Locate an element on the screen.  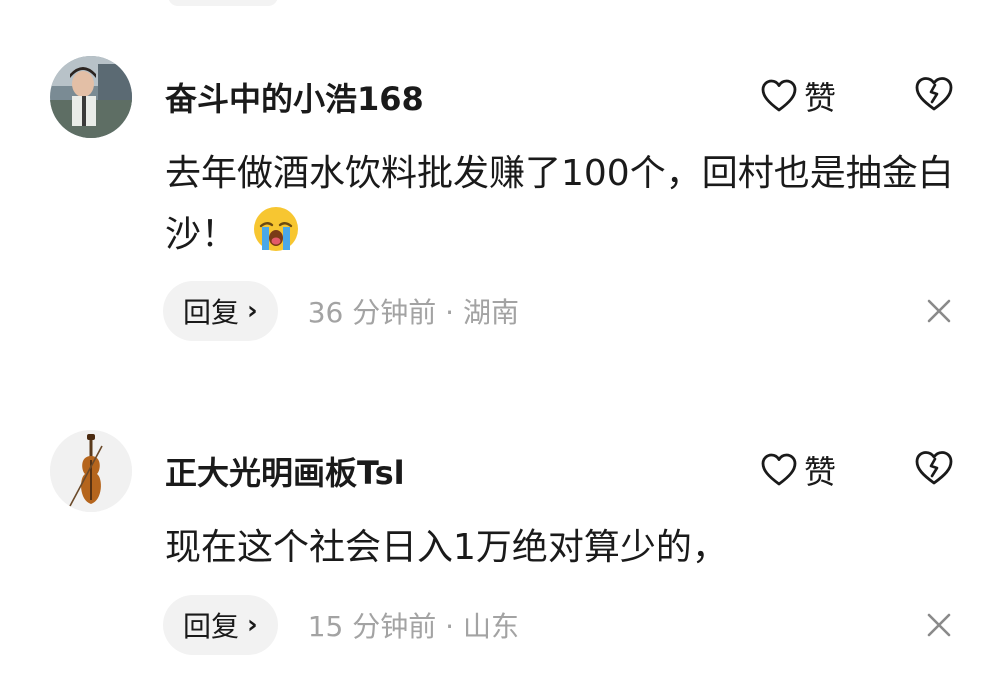
comment-text: 去年做酒水饮料批发赚了100个，回村也是抽金白沙！ is located at coordinates (565, 204).